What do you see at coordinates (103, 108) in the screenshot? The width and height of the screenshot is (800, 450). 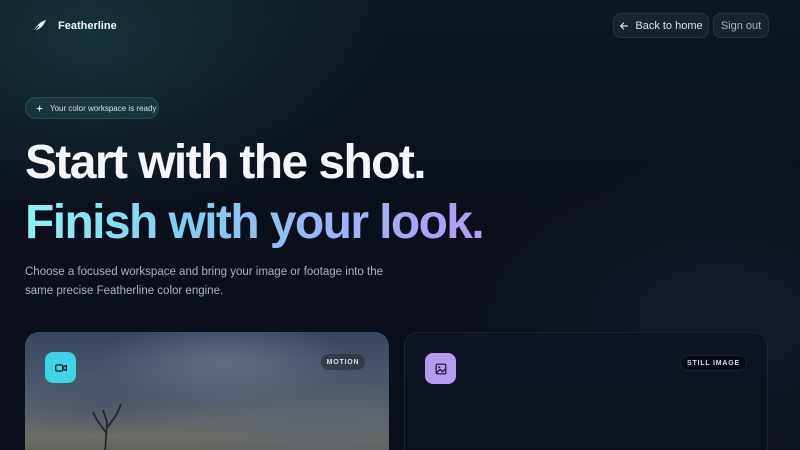 I see `status-badge-text: Your color workspace is ready` at bounding box center [103, 108].